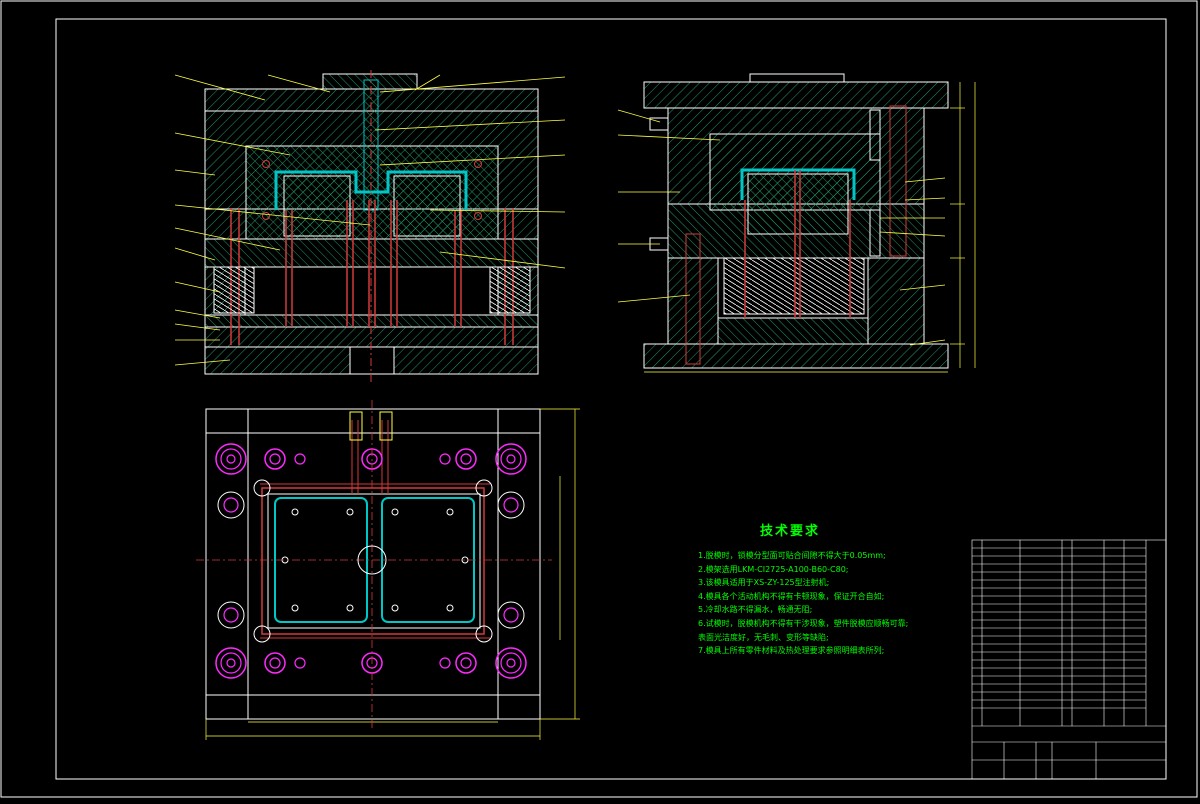  What do you see at coordinates (791, 651) in the screenshot?
I see `requirement-line-7: 7.模具上所有零件材料及热处理要求参照明细表所列;` at bounding box center [791, 651].